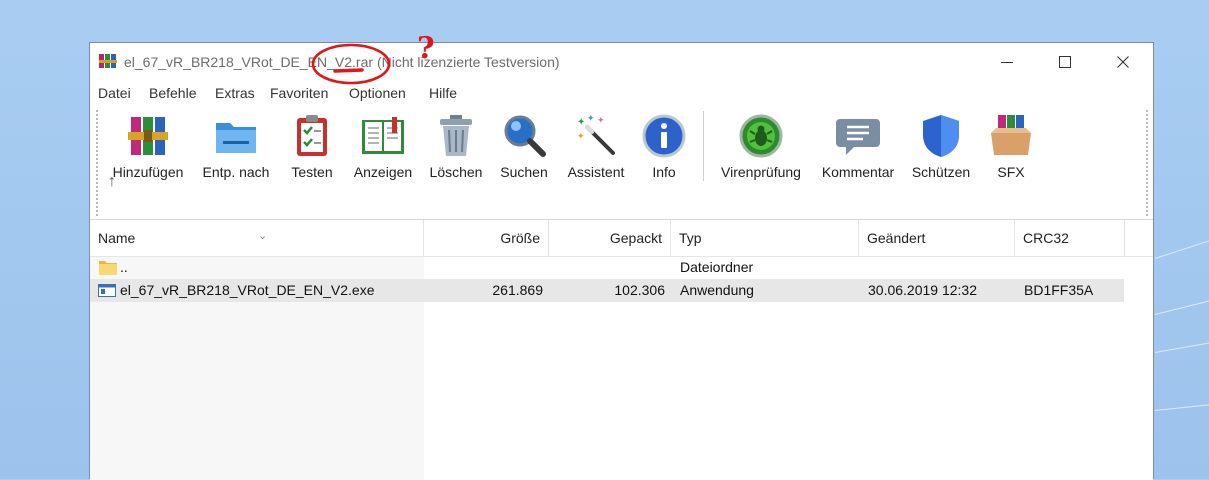 This screenshot has width=1209, height=480. Describe the element at coordinates (486, 238) in the screenshot. I see `col-header-size: Größe` at that location.